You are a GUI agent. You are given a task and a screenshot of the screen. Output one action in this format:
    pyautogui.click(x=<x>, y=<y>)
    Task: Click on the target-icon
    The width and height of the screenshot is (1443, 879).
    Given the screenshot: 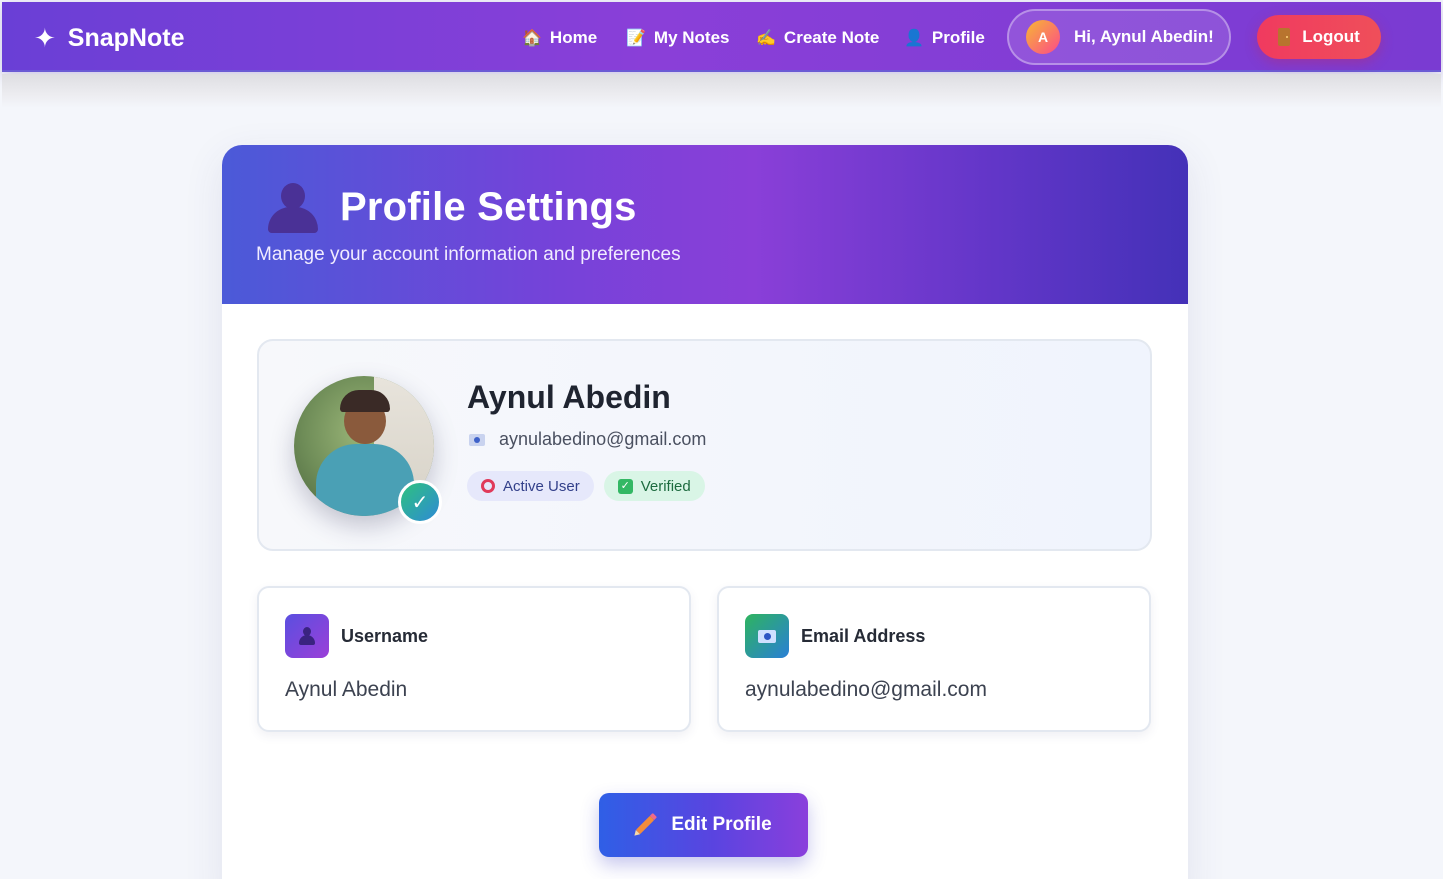 What is the action you would take?
    pyautogui.click(x=488, y=486)
    